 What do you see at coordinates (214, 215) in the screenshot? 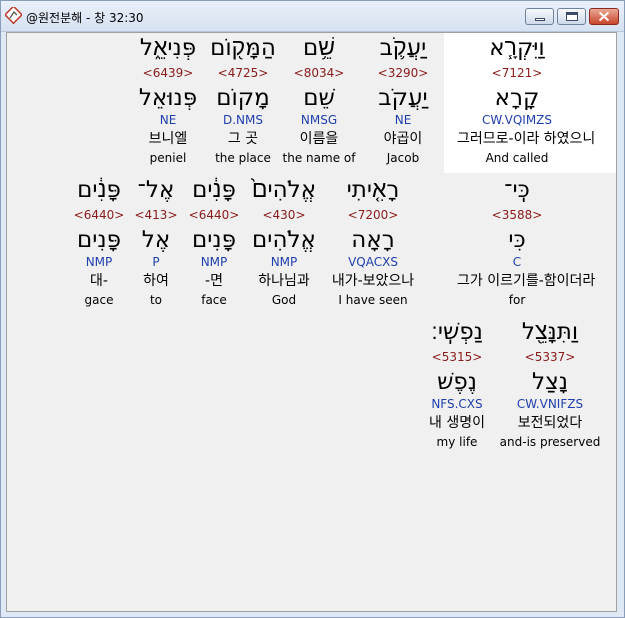
I see `strong-number: <6440>` at bounding box center [214, 215].